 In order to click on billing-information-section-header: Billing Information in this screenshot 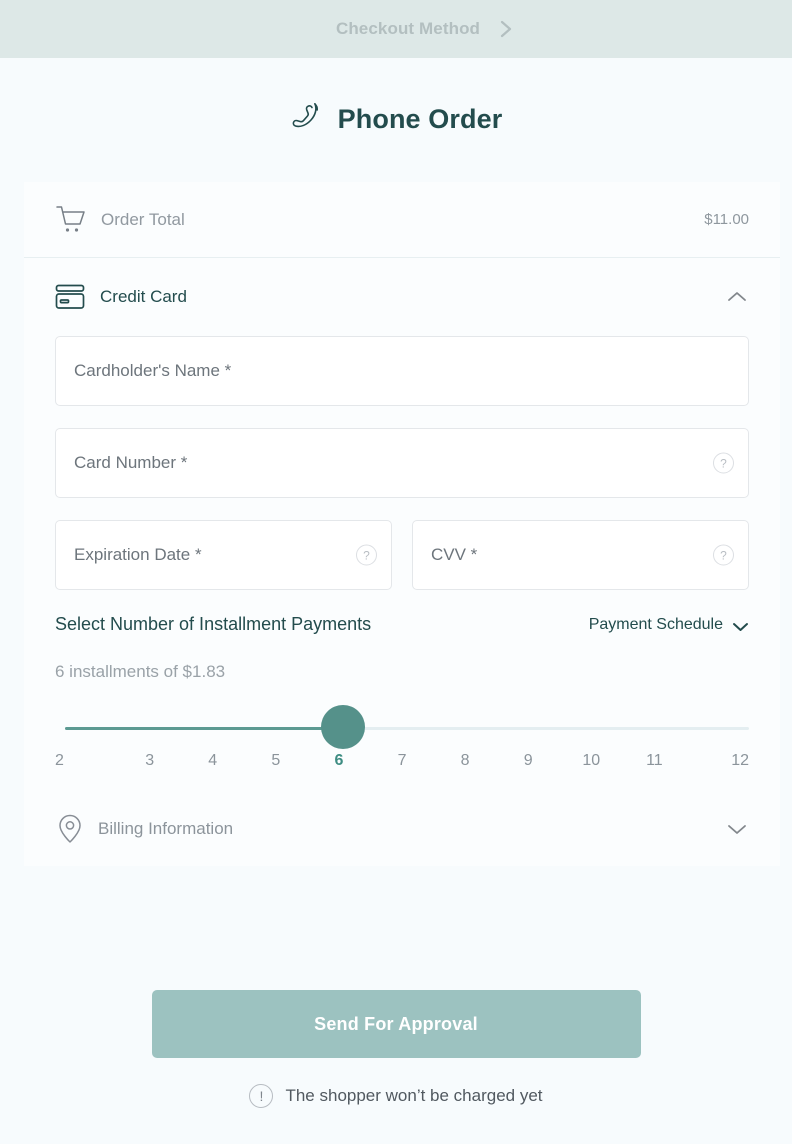, I will do `click(402, 829)`.